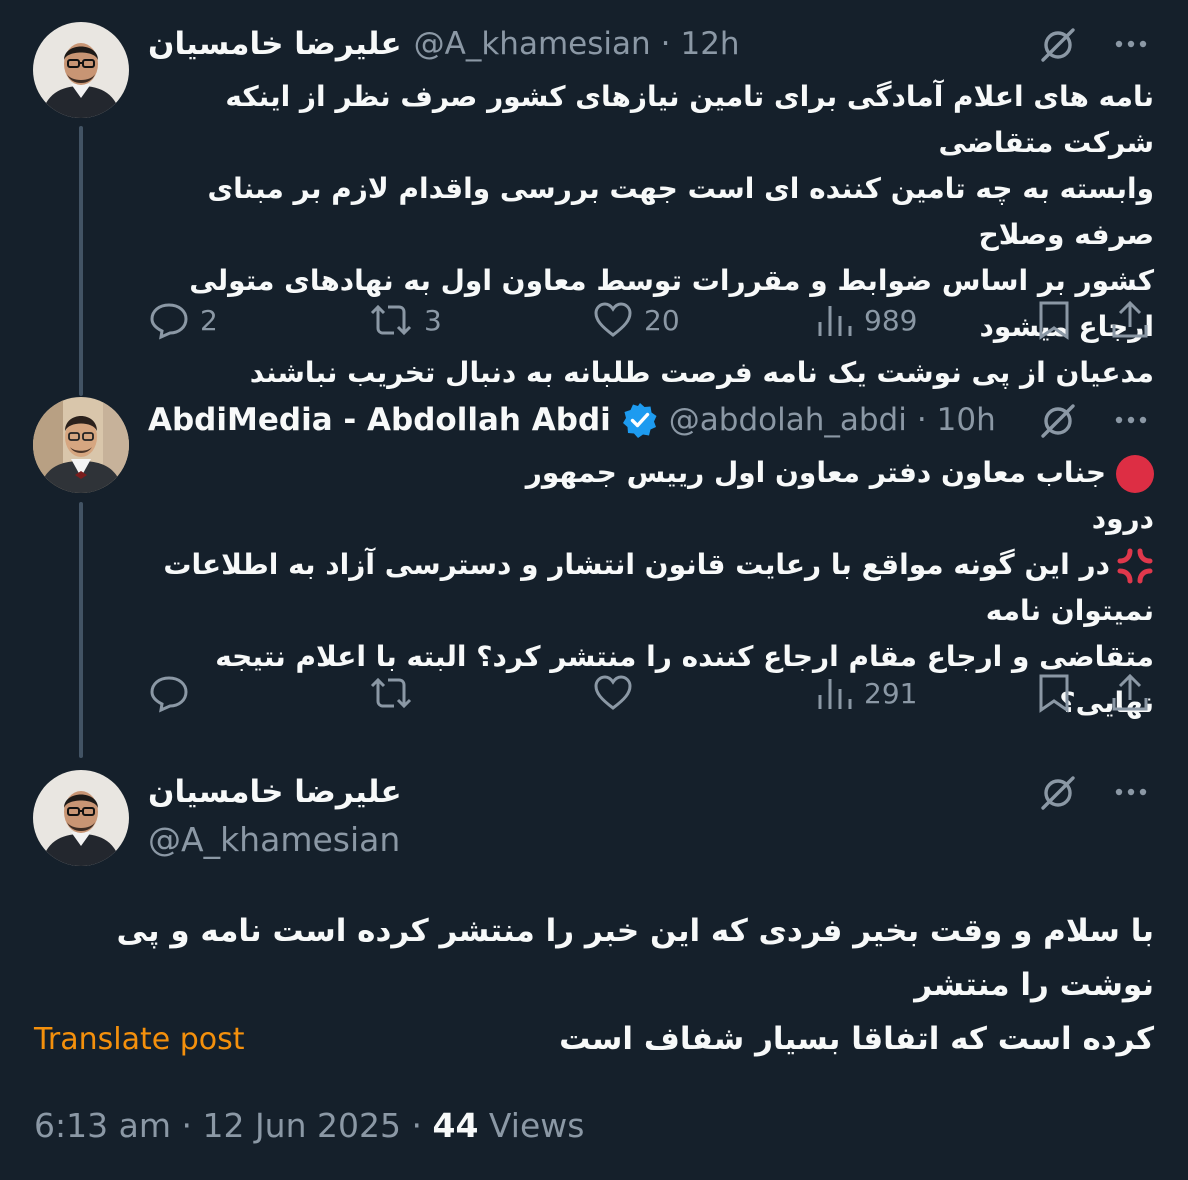 The height and width of the screenshot is (1180, 1188). I want to click on tweet-time: 6:13 am, so click(102, 1125).